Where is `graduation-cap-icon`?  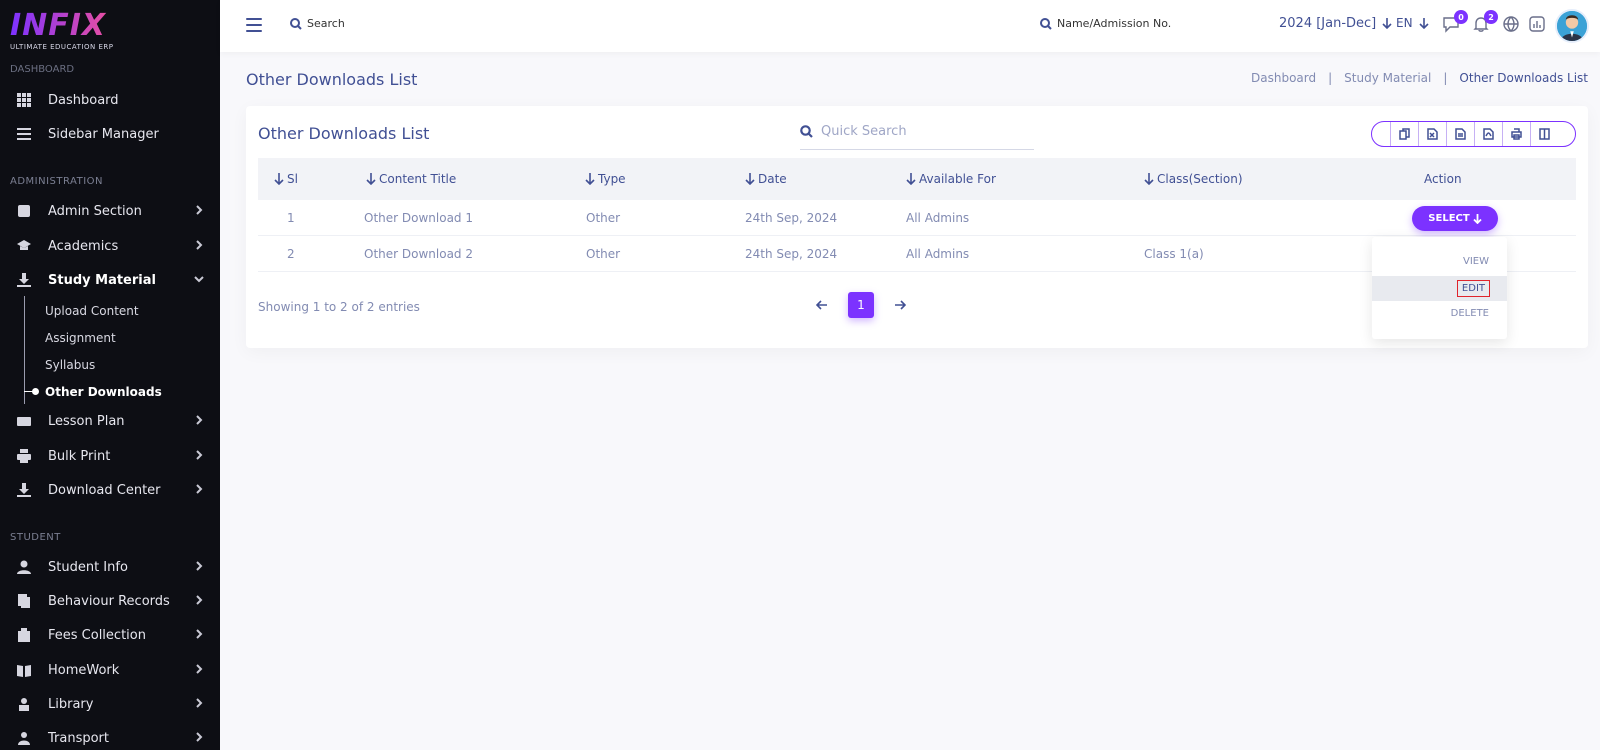
graduation-cap-icon is located at coordinates (24, 246).